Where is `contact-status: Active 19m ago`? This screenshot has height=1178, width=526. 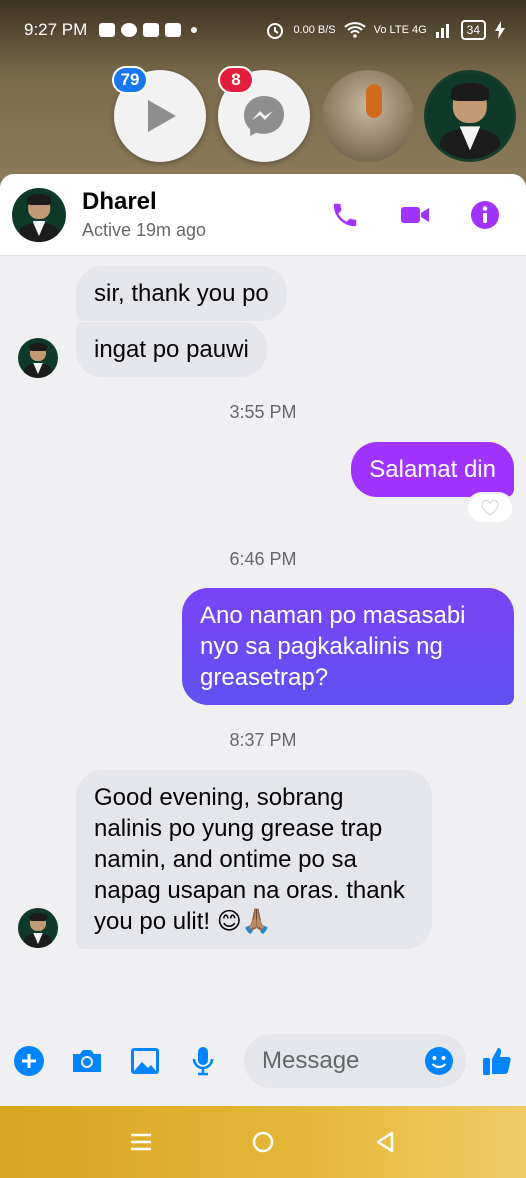 contact-status: Active 19m ago is located at coordinates (144, 230).